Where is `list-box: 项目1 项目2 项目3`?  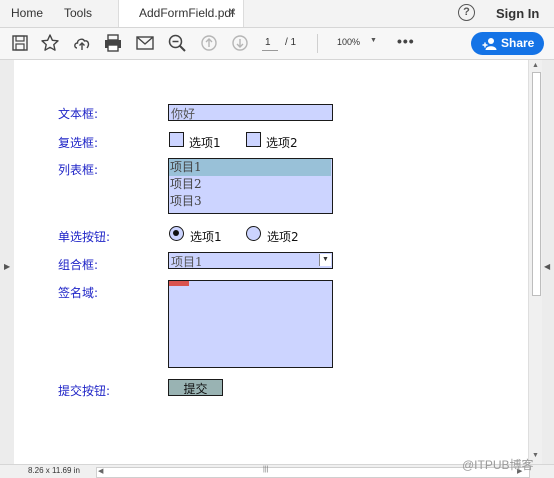 list-box: 项目1 项目2 项目3 is located at coordinates (250, 186).